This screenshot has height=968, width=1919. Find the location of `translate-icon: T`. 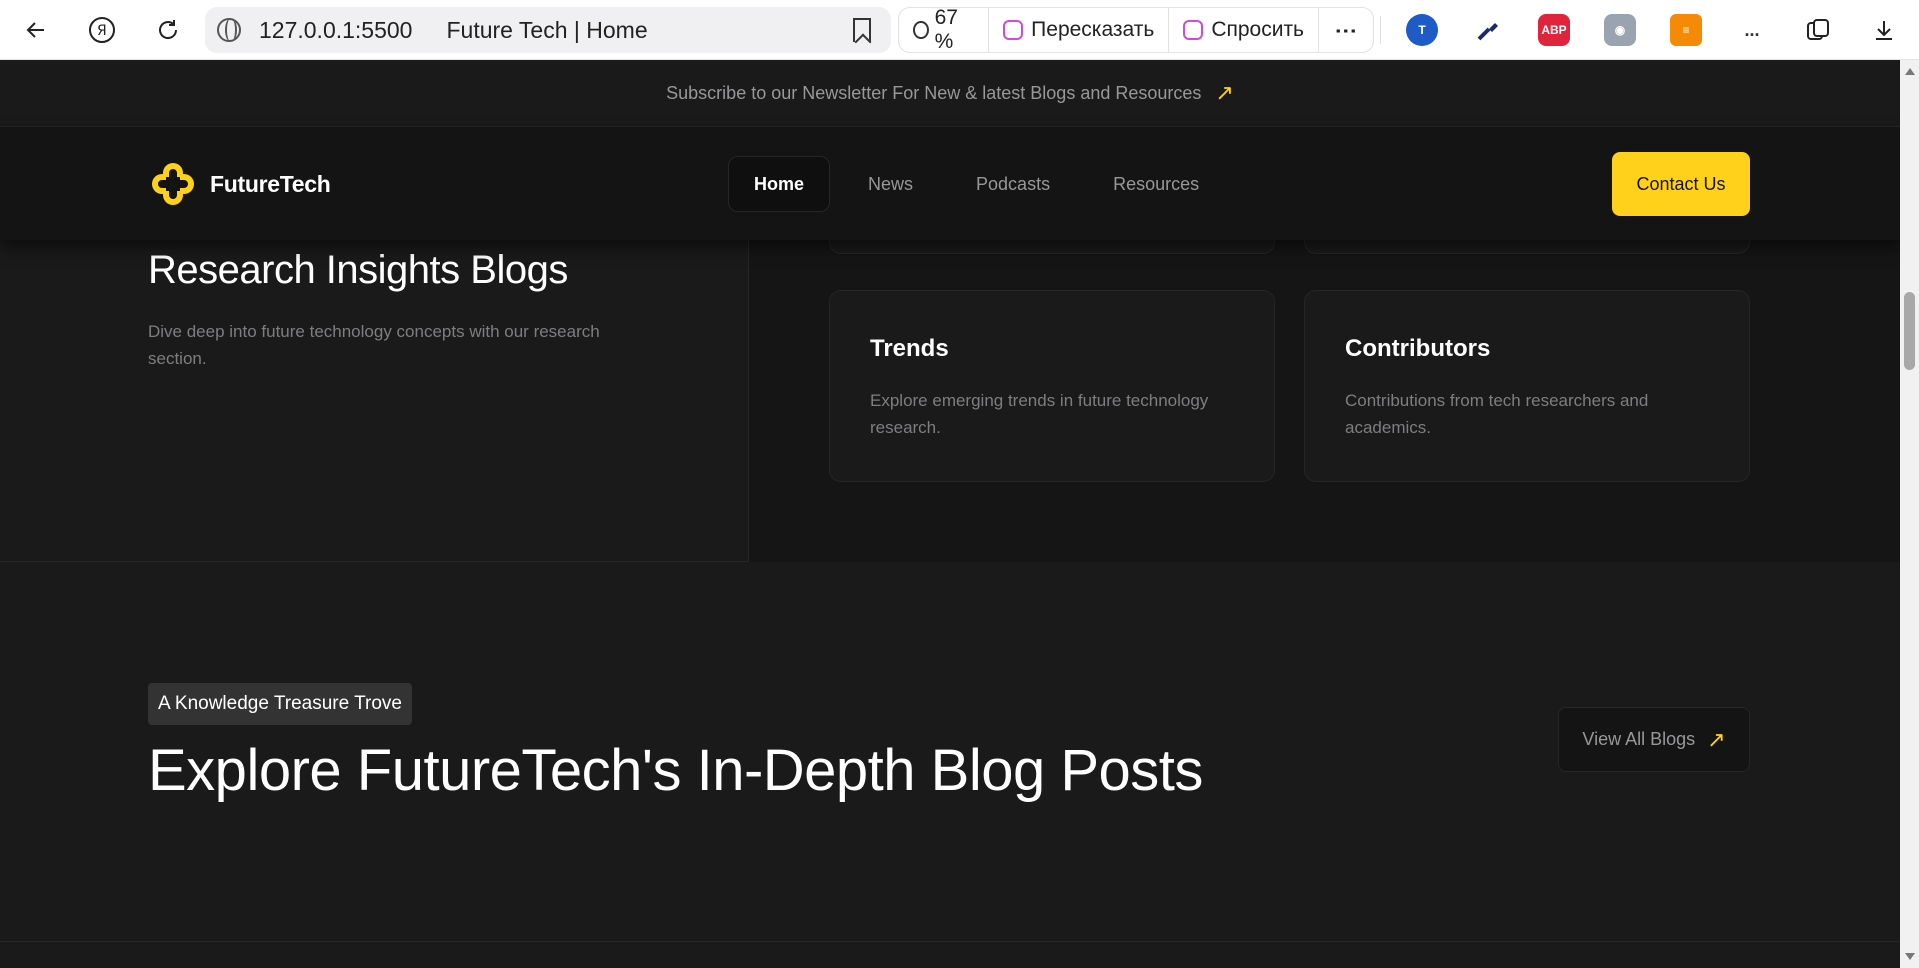

translate-icon: T is located at coordinates (1422, 30).